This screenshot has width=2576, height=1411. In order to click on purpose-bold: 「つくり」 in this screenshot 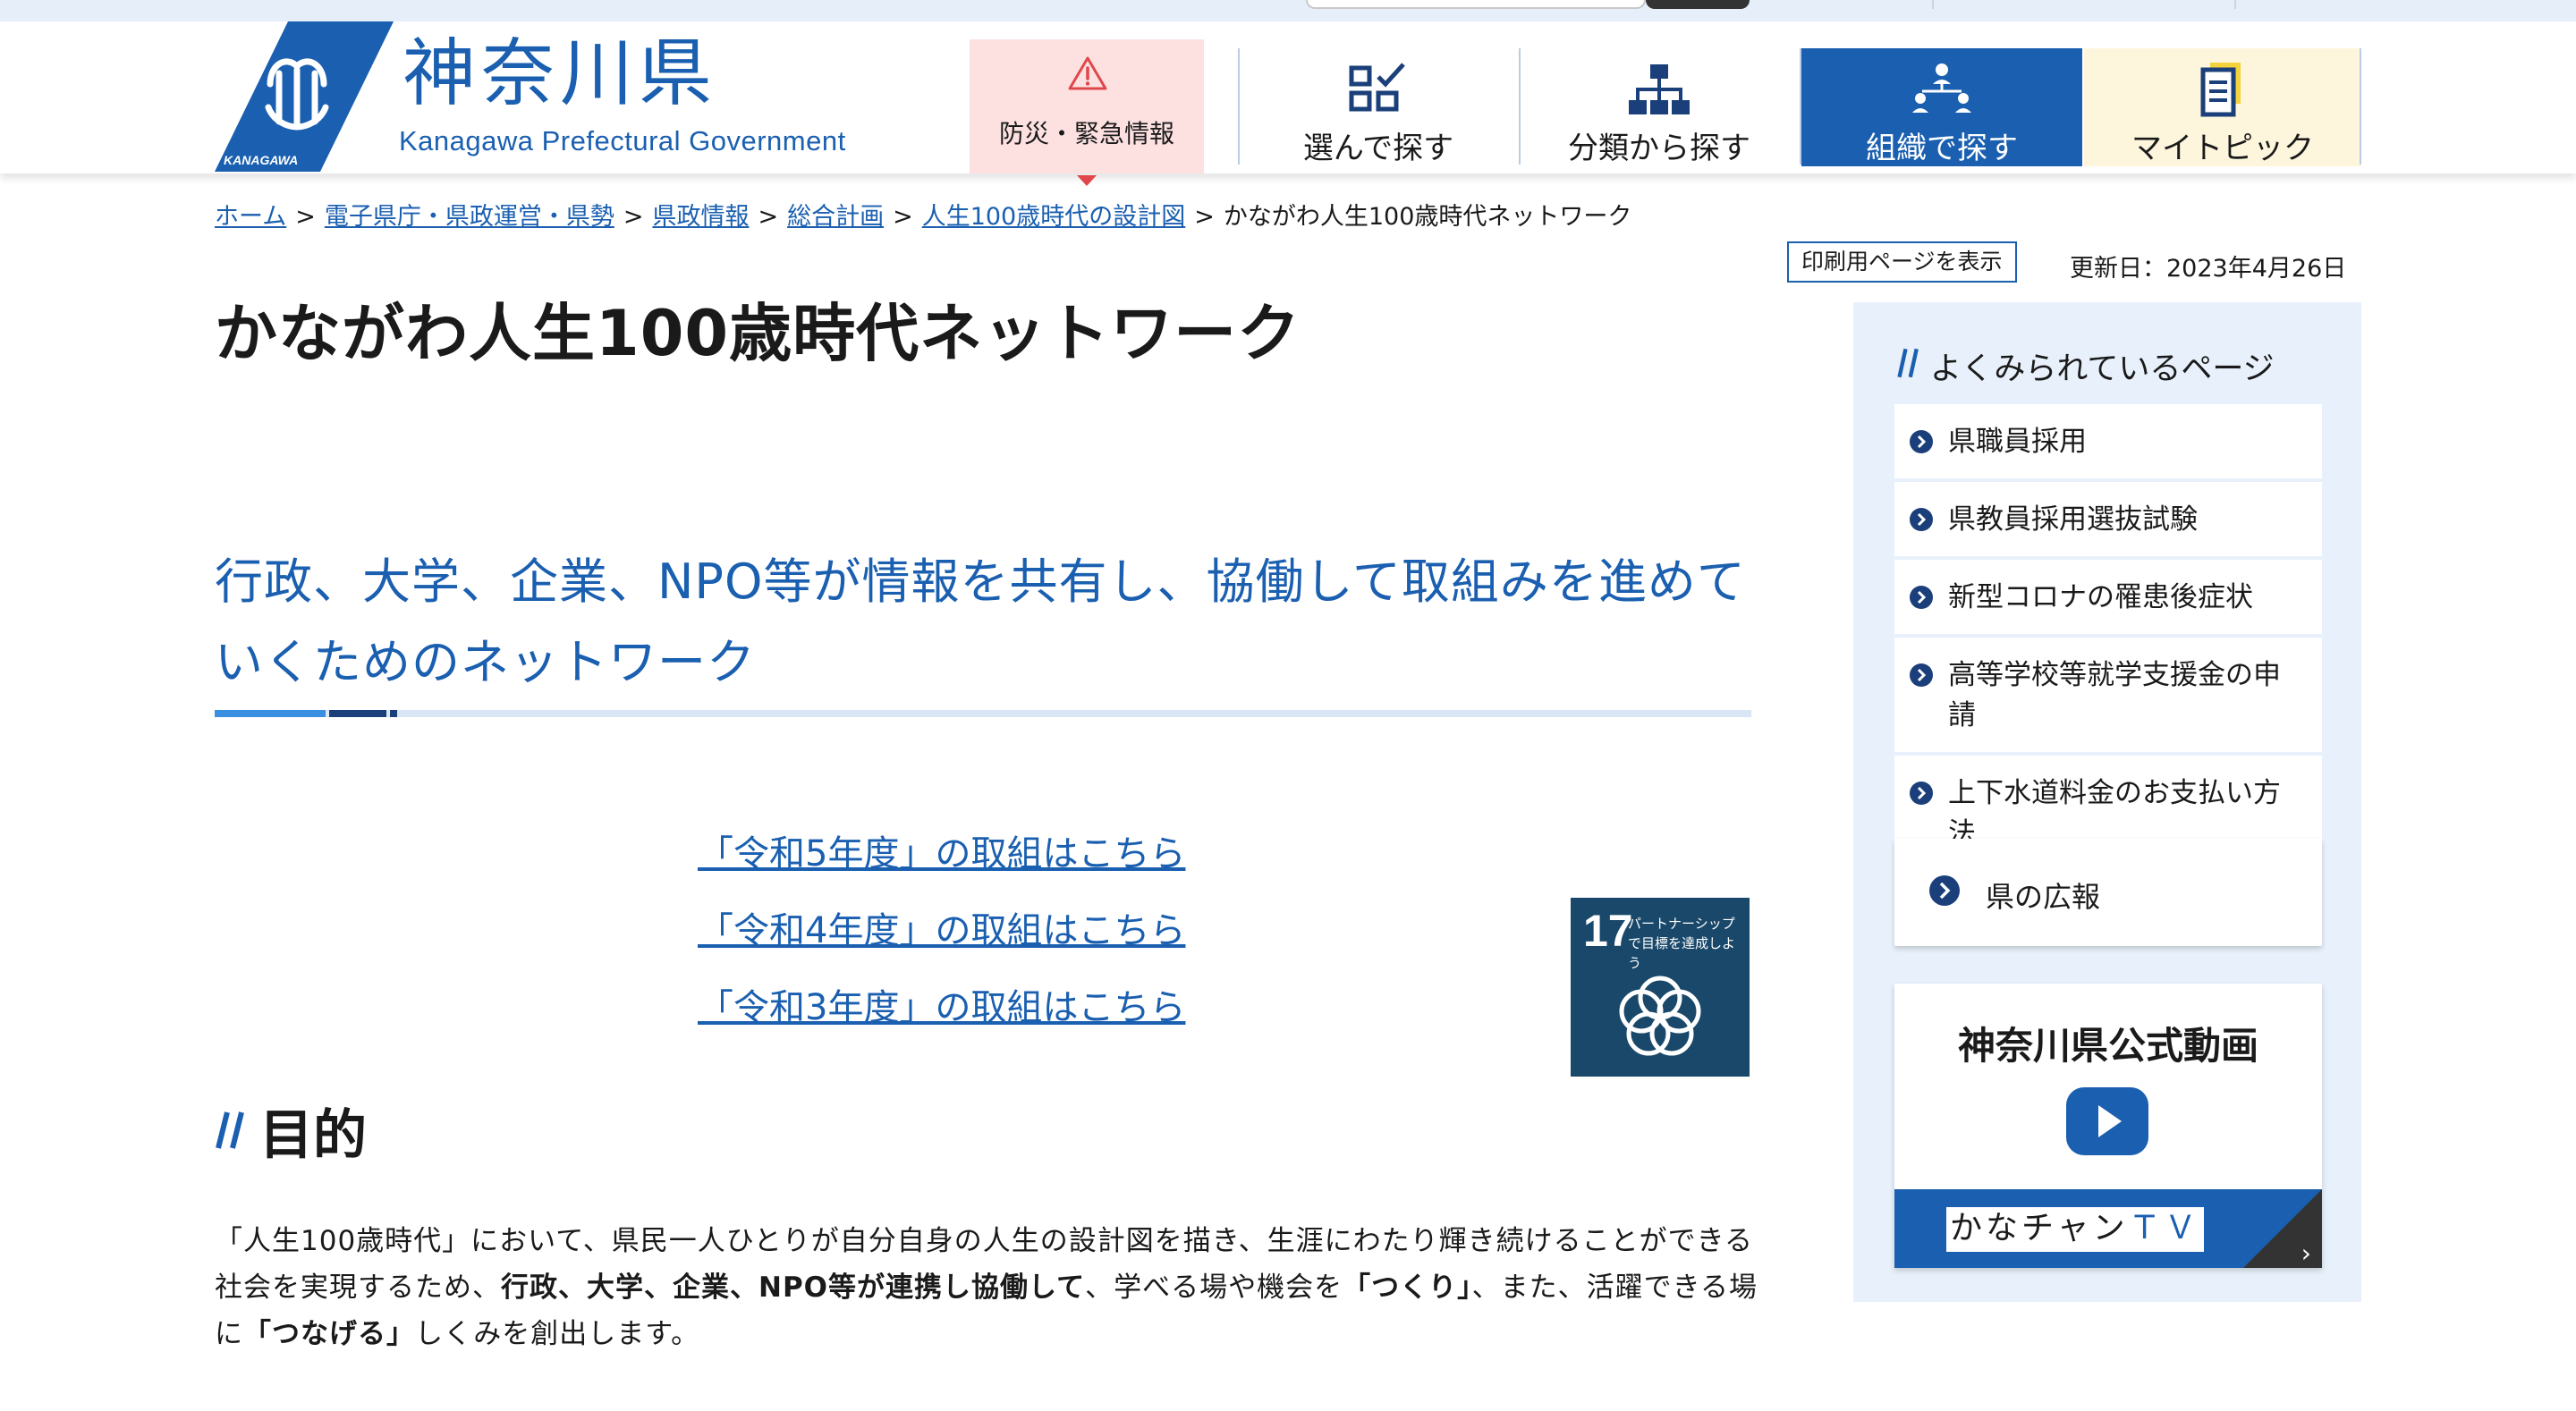, I will do `click(1407, 1288)`.